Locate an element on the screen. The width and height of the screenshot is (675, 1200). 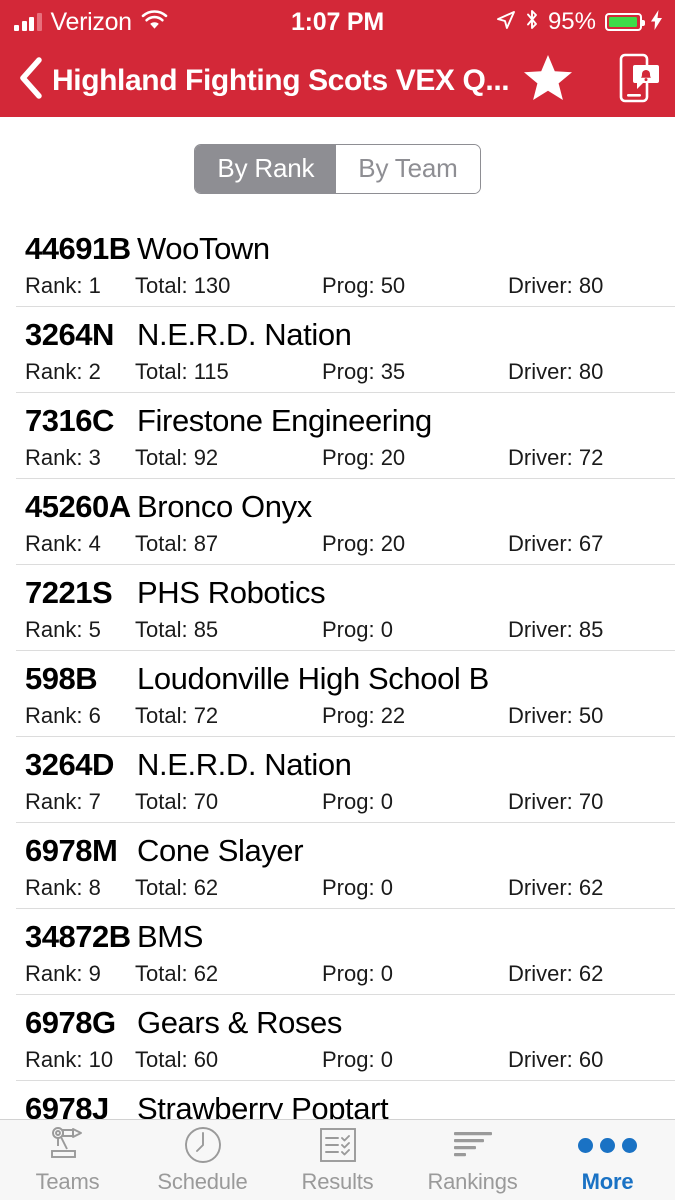
row-stats: Rank: 1 Total: 130 Prog: 50 Driver: 80 is located at coordinates (337, 288).